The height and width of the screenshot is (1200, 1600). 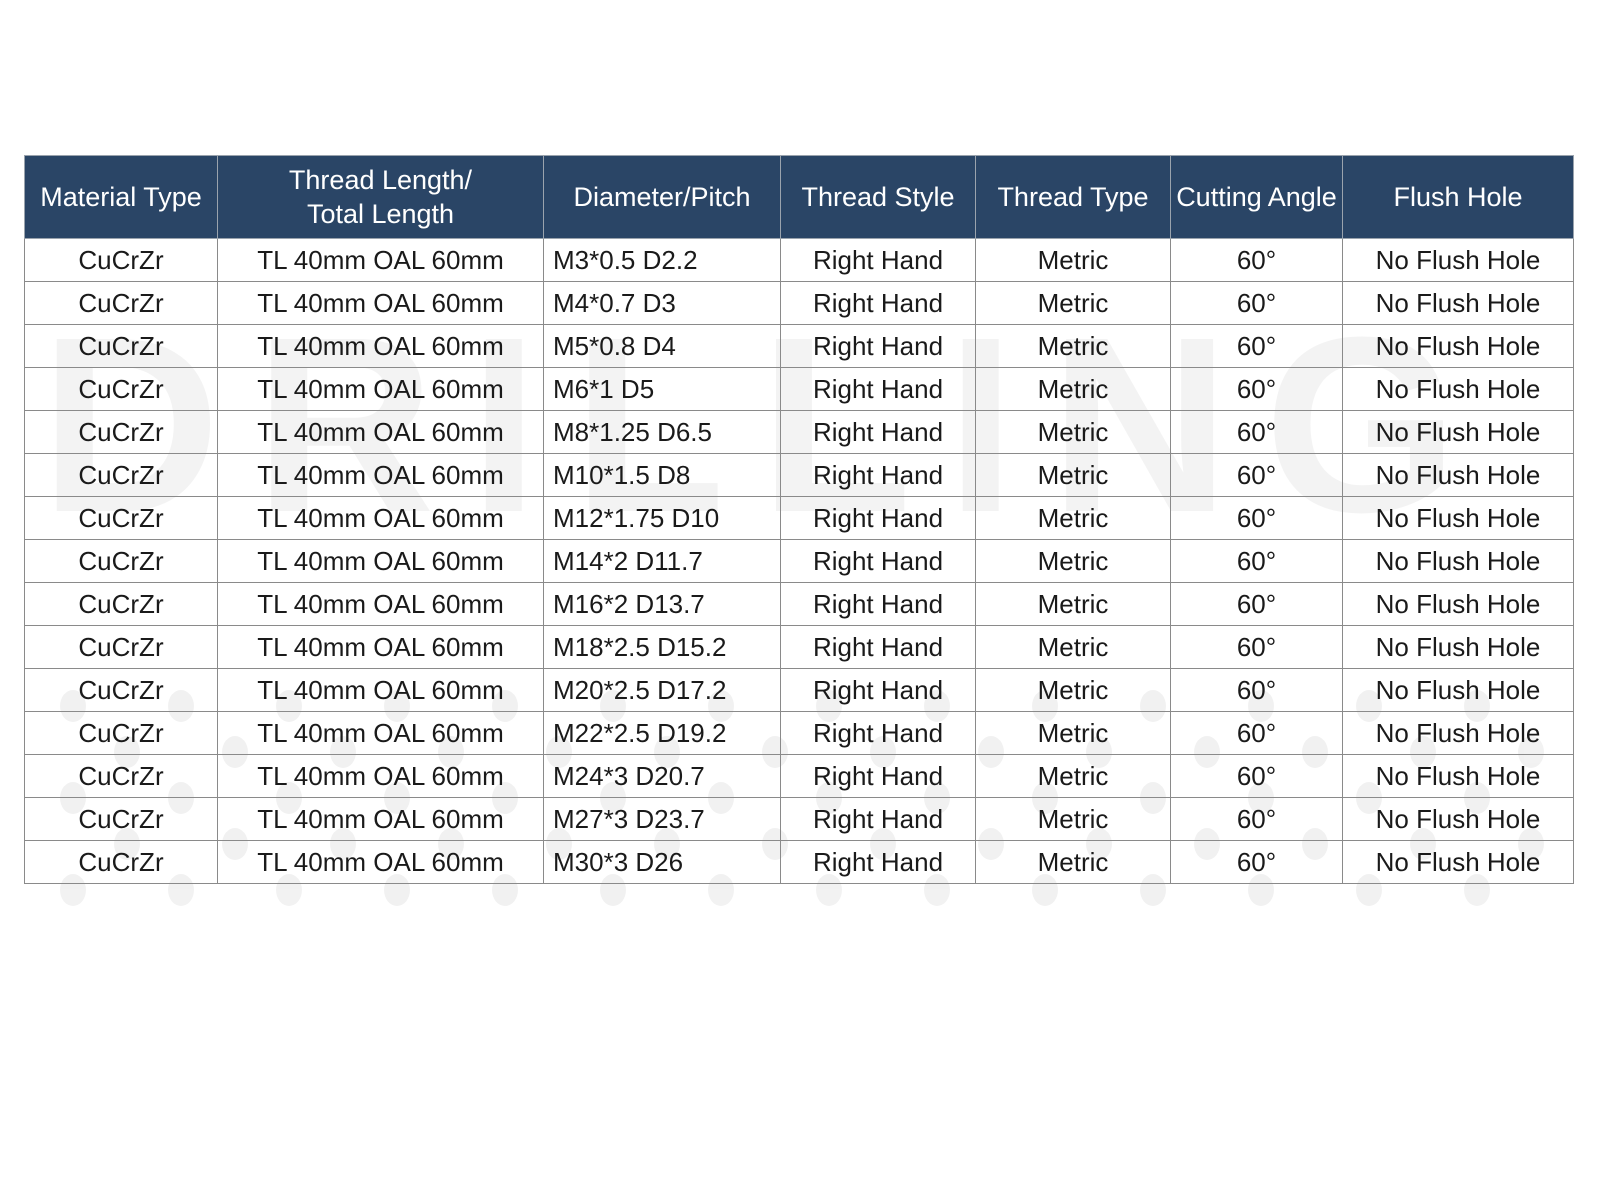 I want to click on column-header-label: Thread Type, so click(x=1073, y=197).